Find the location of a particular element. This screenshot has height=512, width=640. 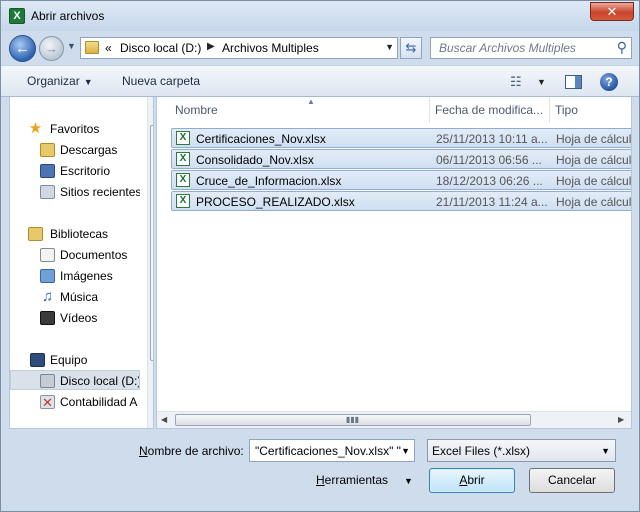

computer-icon is located at coordinates (37, 360).